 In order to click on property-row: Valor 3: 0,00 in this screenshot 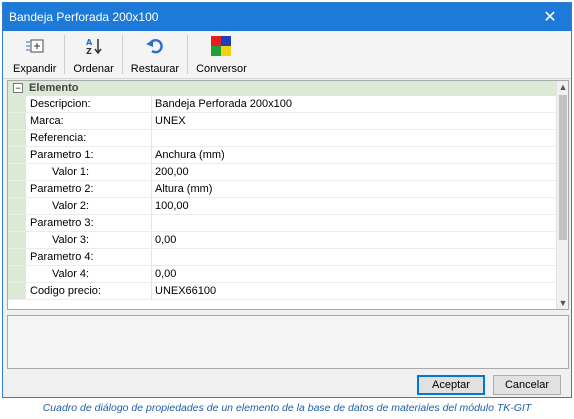, I will do `click(288, 240)`.